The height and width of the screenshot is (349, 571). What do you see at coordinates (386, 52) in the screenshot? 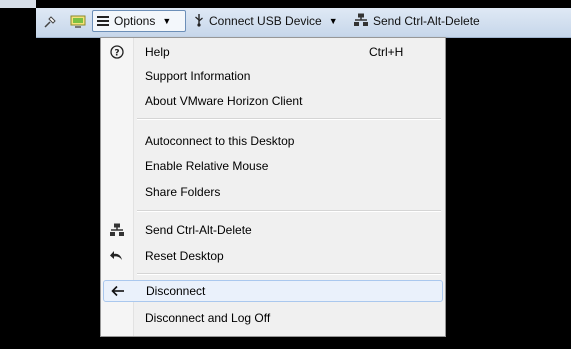
I see `help-shortcut: Ctrl+H` at bounding box center [386, 52].